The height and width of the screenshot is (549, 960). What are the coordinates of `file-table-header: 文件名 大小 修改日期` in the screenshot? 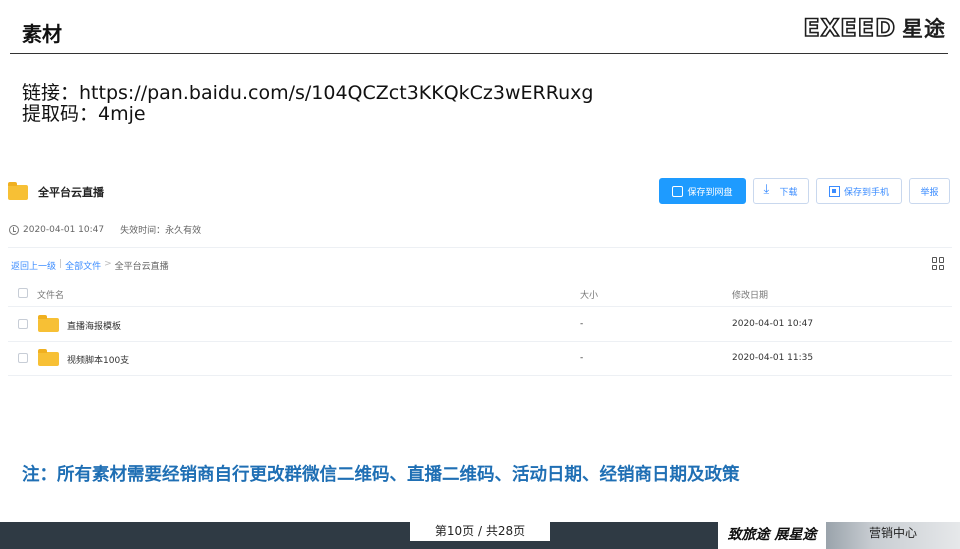 It's located at (480, 293).